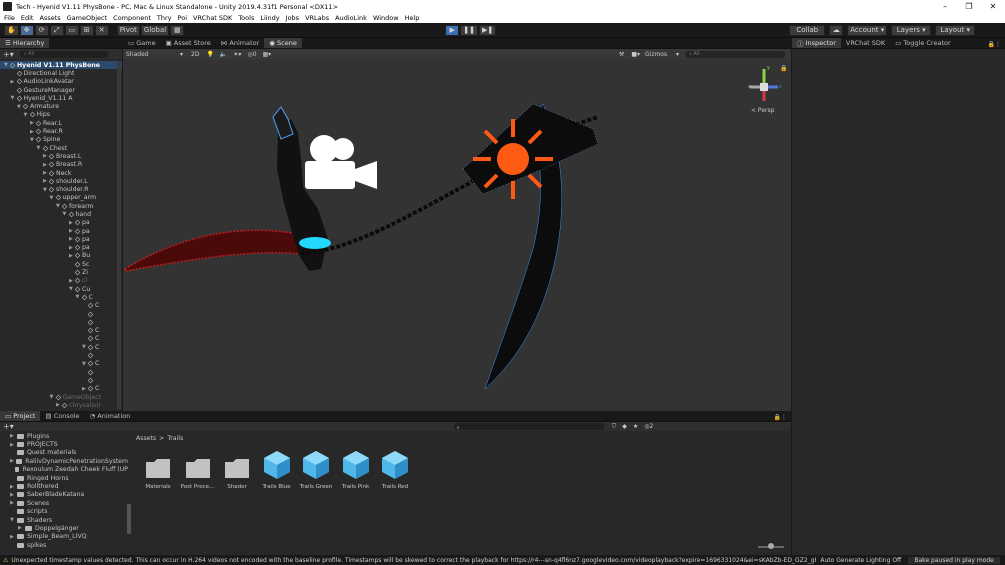  What do you see at coordinates (158, 471) in the screenshot?
I see `asset-item: Materials` at bounding box center [158, 471].